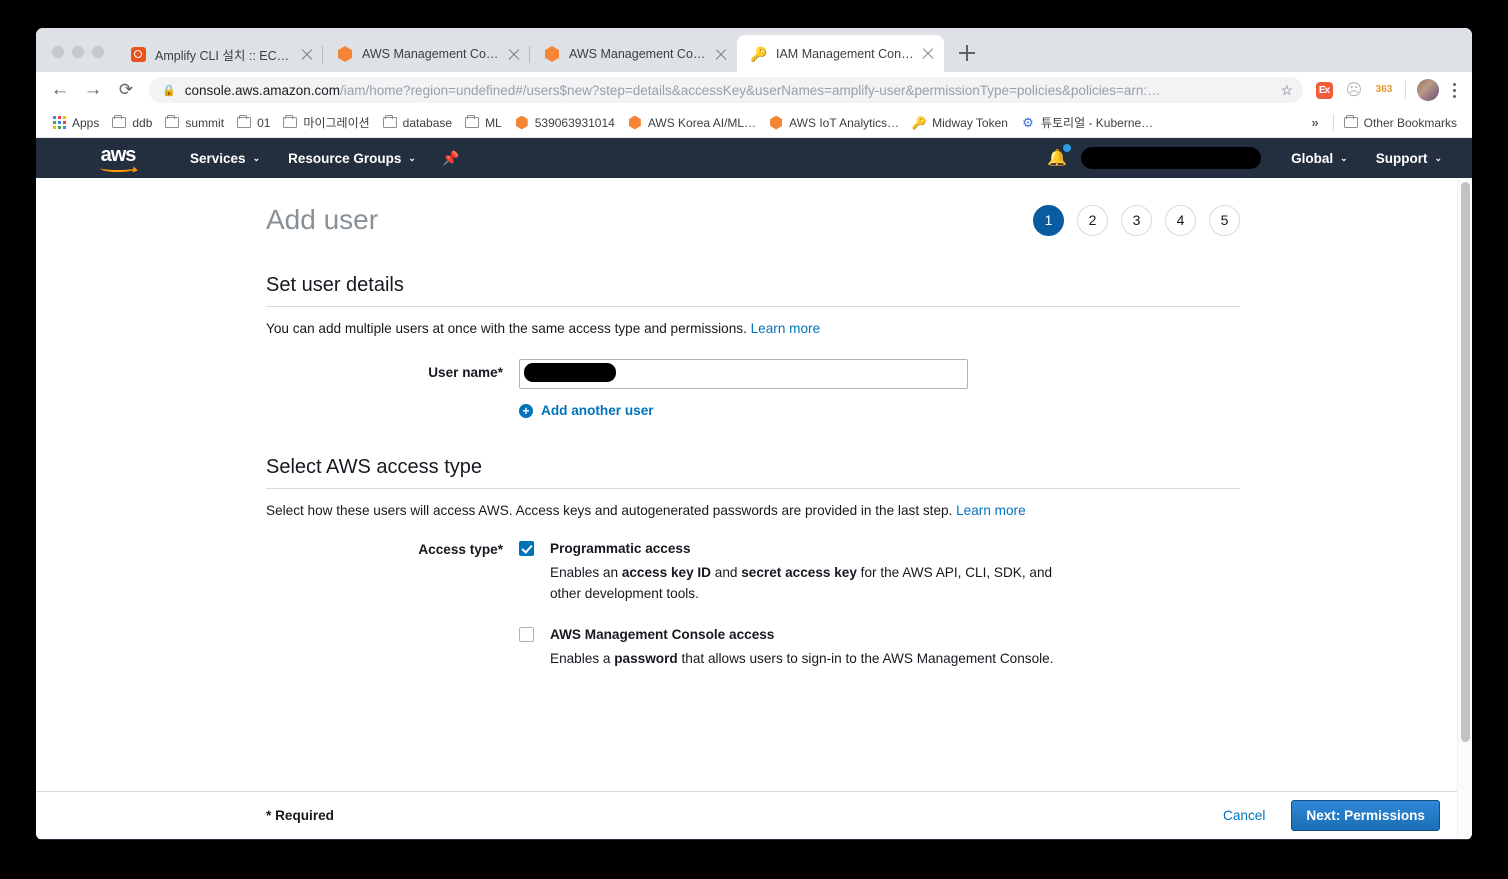 The image size is (1508, 879). What do you see at coordinates (1180, 220) in the screenshot?
I see `step-4: 4` at bounding box center [1180, 220].